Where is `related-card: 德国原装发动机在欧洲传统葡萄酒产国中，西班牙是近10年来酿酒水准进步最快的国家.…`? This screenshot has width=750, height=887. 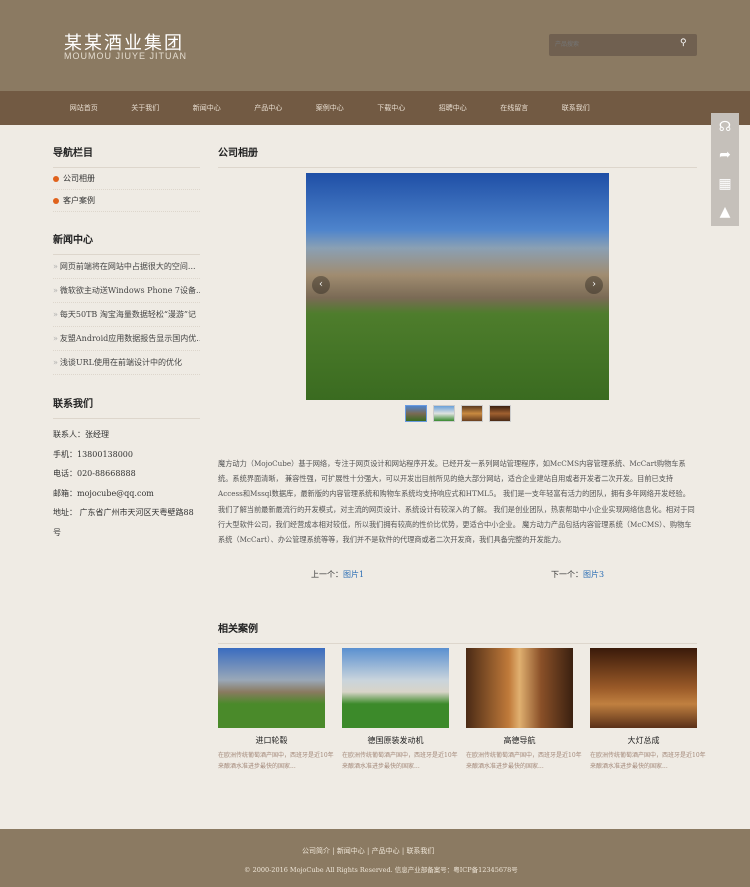 related-card: 德国原装发动机在欧洲传统葡萄酒产国中，西班牙是近10年来酿酒水准进步最快的国家.… is located at coordinates (400, 710).